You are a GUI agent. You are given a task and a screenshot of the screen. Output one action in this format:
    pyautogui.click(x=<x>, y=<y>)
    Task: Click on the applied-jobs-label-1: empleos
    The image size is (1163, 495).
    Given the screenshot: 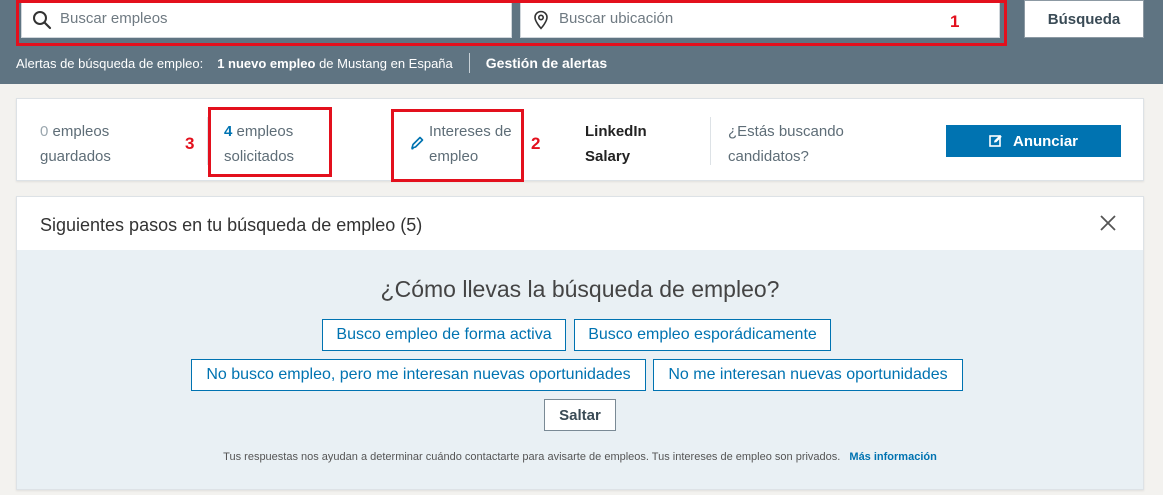 What is the action you would take?
    pyautogui.click(x=265, y=131)
    